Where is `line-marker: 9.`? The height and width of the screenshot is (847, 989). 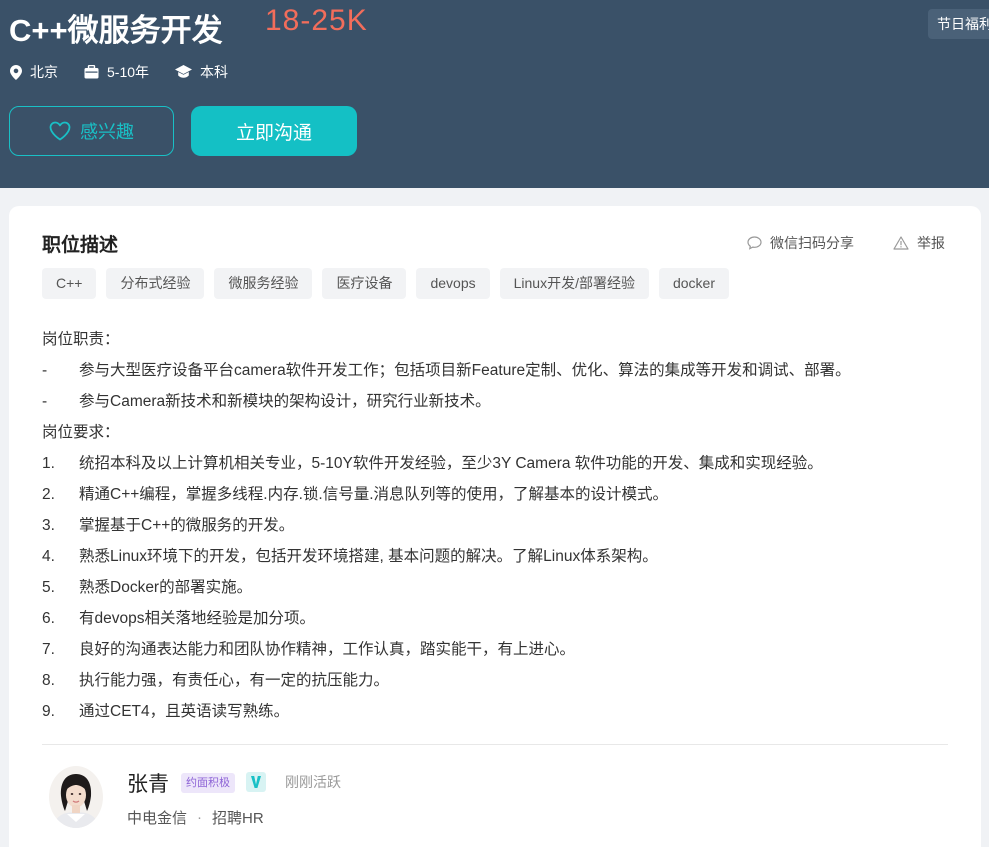
line-marker: 9. is located at coordinates (48, 711).